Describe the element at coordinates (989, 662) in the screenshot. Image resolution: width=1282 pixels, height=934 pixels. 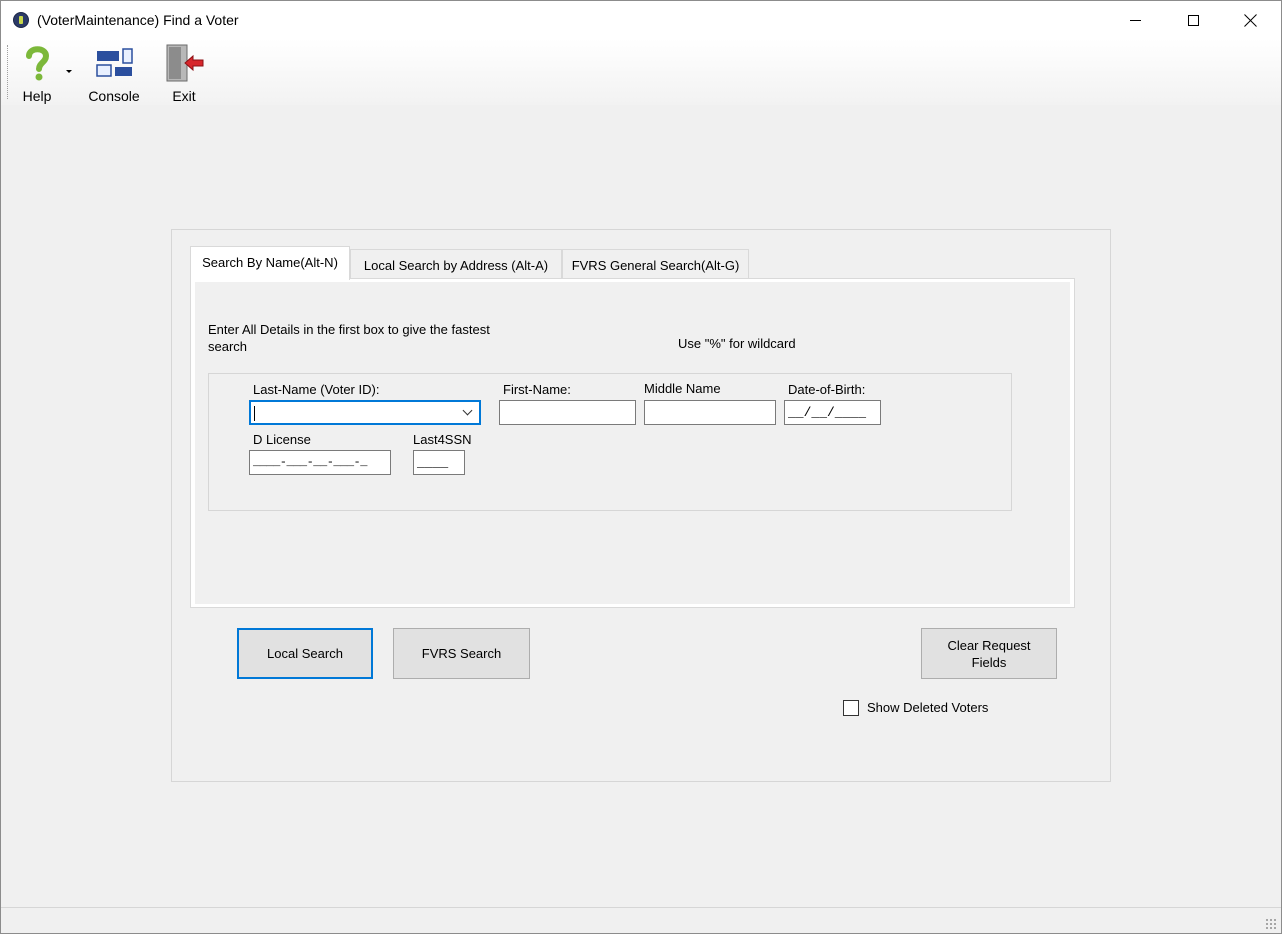
I see `clear-label-line2: Fields` at that location.